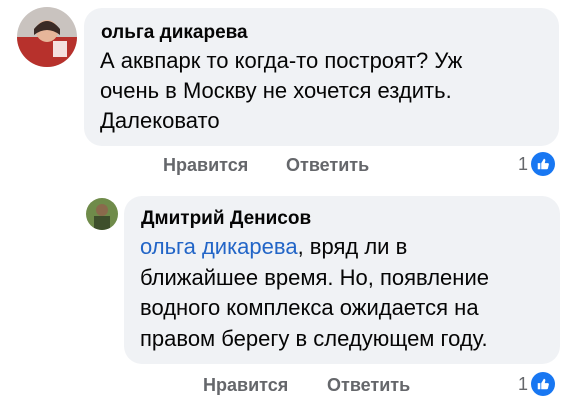 This screenshot has width=576, height=403. Describe the element at coordinates (219, 246) in the screenshot. I see `mention-link: ольга дикарева` at that location.